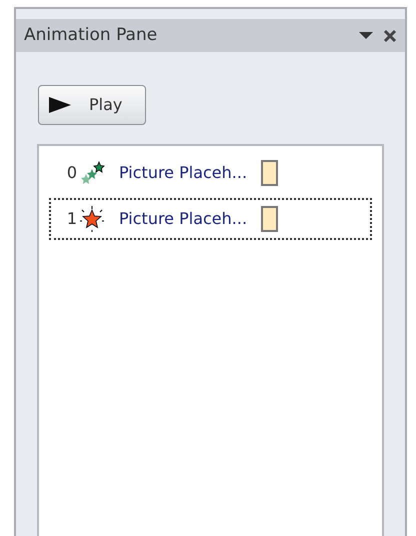 Image resolution: width=416 pixels, height=536 pixels. What do you see at coordinates (366, 36) in the screenshot?
I see `dropdown-icon` at bounding box center [366, 36].